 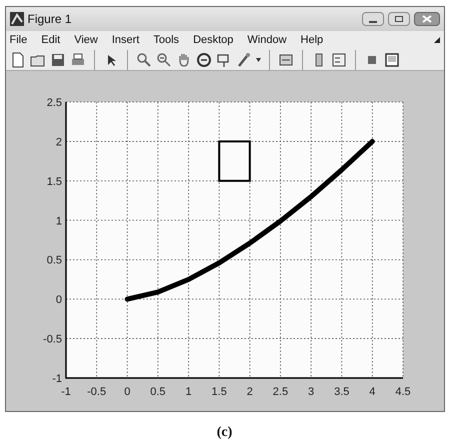 I want to click on y-tick-label: 0.5, so click(x=54, y=260).